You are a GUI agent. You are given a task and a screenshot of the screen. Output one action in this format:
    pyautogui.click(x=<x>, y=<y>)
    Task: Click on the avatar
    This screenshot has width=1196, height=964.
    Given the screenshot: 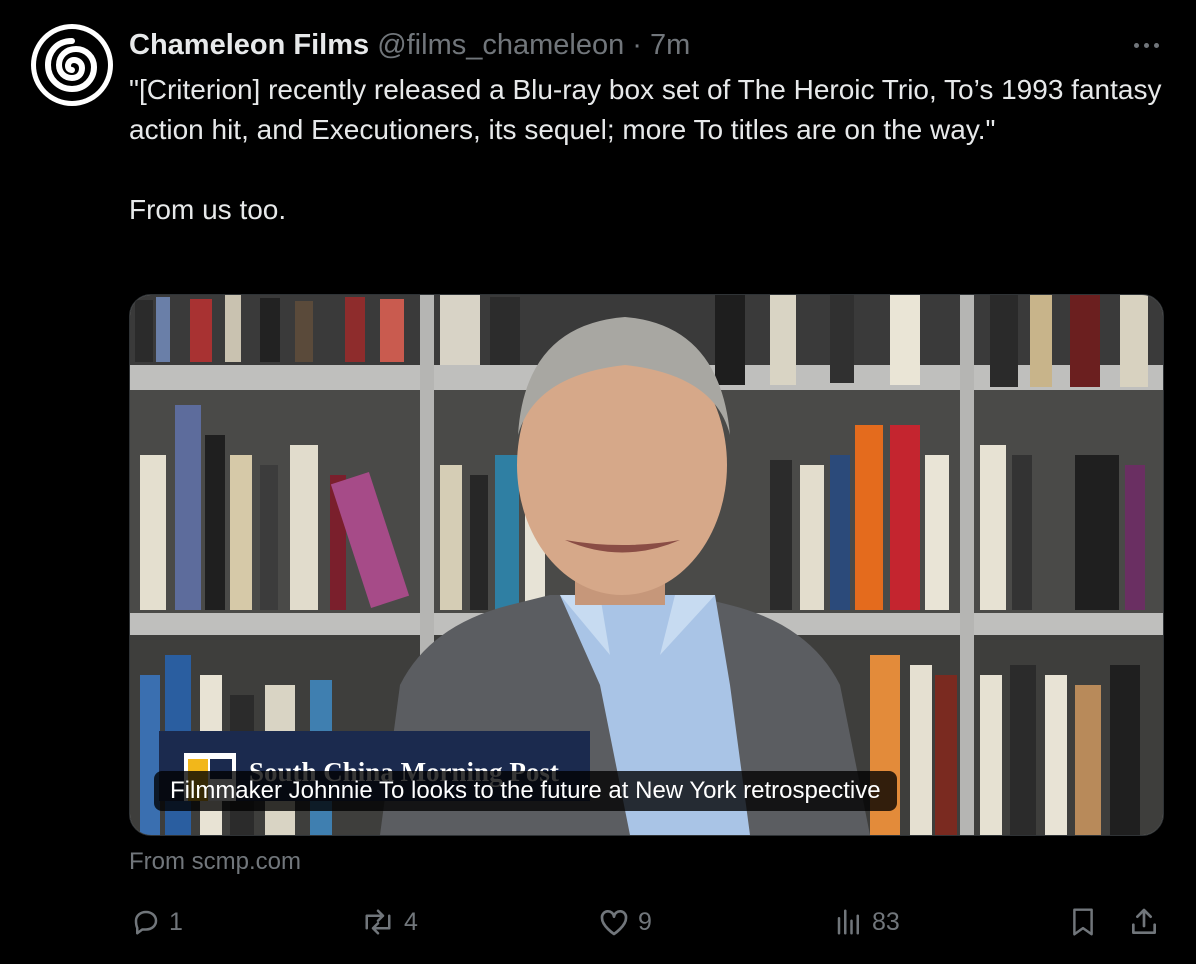 What is the action you would take?
    pyautogui.click(x=72, y=65)
    